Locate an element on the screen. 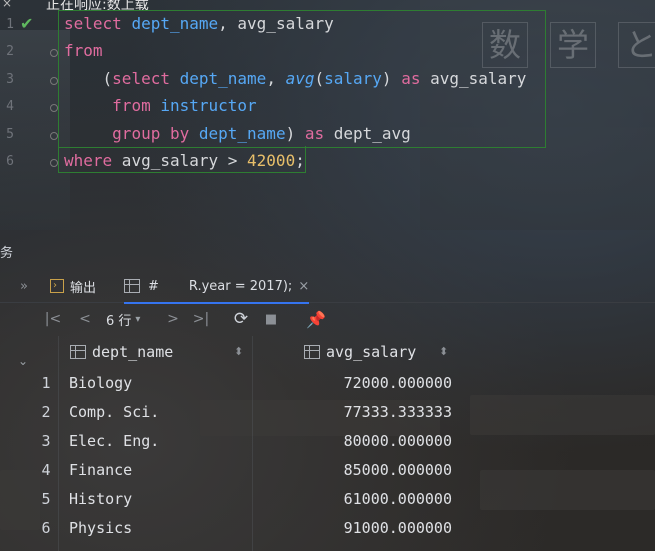  code-line: from is located at coordinates (83, 51).